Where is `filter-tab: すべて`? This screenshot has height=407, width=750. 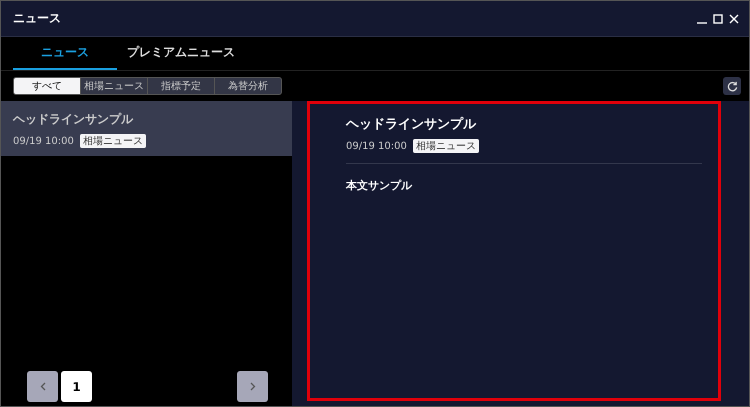
filter-tab: すべて is located at coordinates (47, 86).